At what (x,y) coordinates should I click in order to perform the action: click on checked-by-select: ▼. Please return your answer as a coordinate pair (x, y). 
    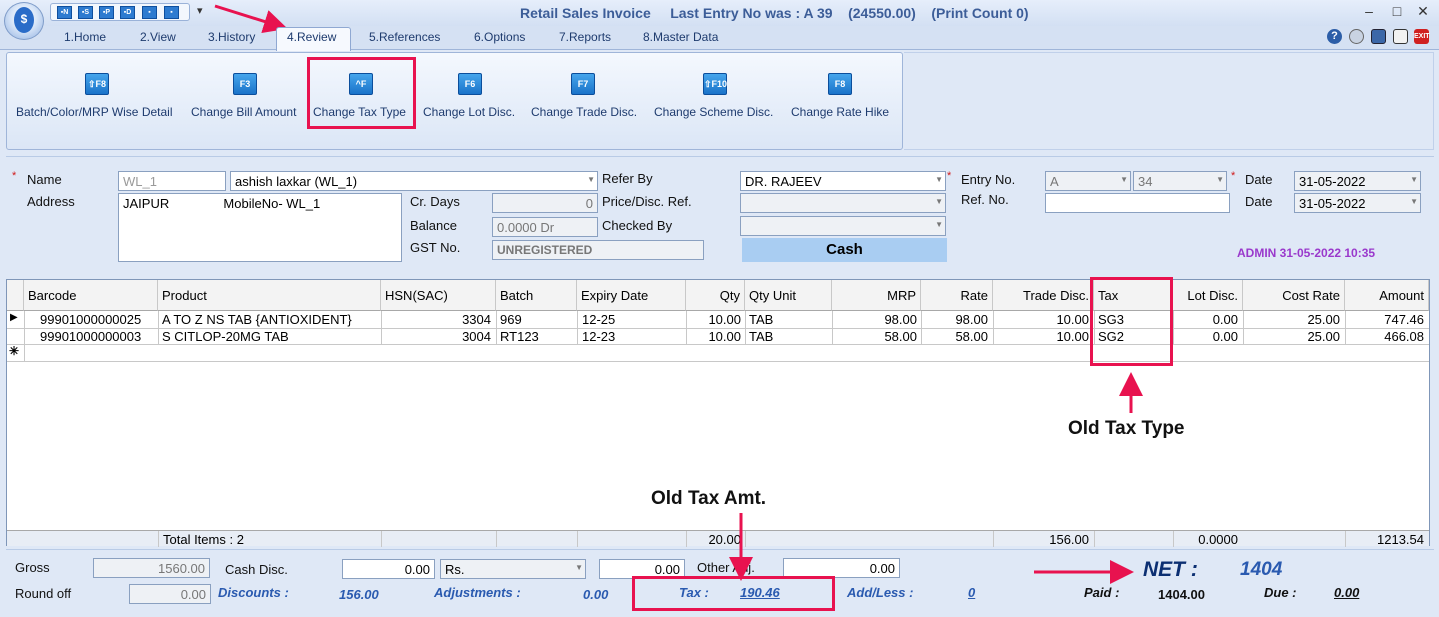
    Looking at the image, I should click on (843, 226).